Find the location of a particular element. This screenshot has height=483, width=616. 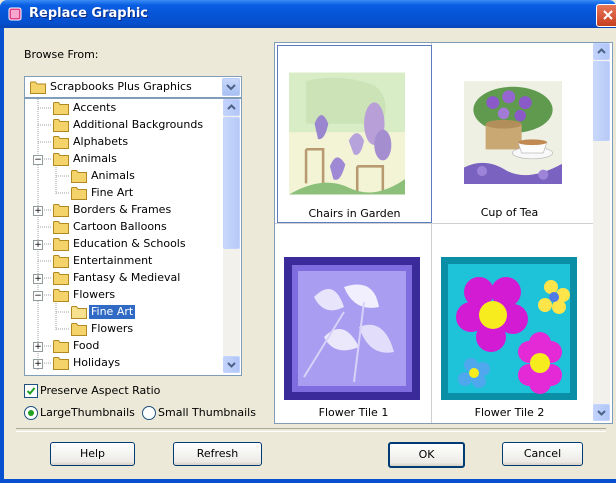

tree-scroll-down-button is located at coordinates (231, 364).